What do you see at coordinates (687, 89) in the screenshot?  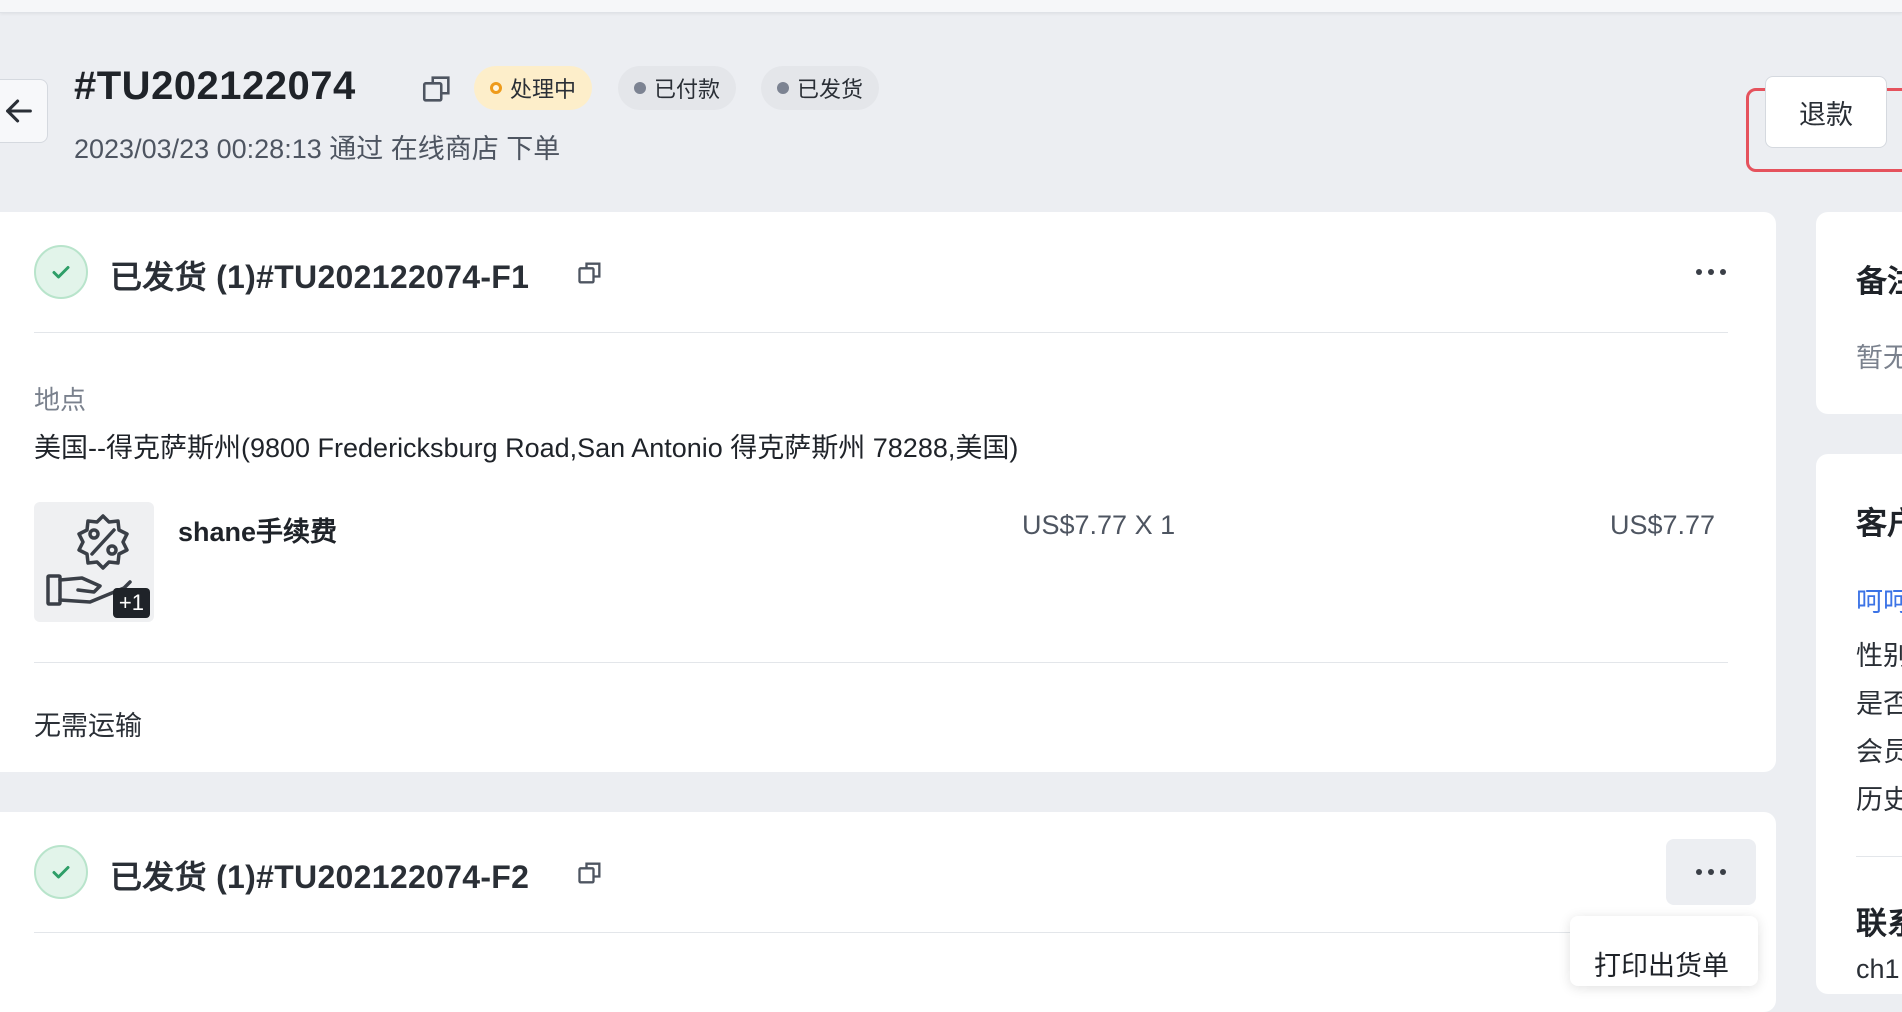 I see `status-badge-label: 已付款` at bounding box center [687, 89].